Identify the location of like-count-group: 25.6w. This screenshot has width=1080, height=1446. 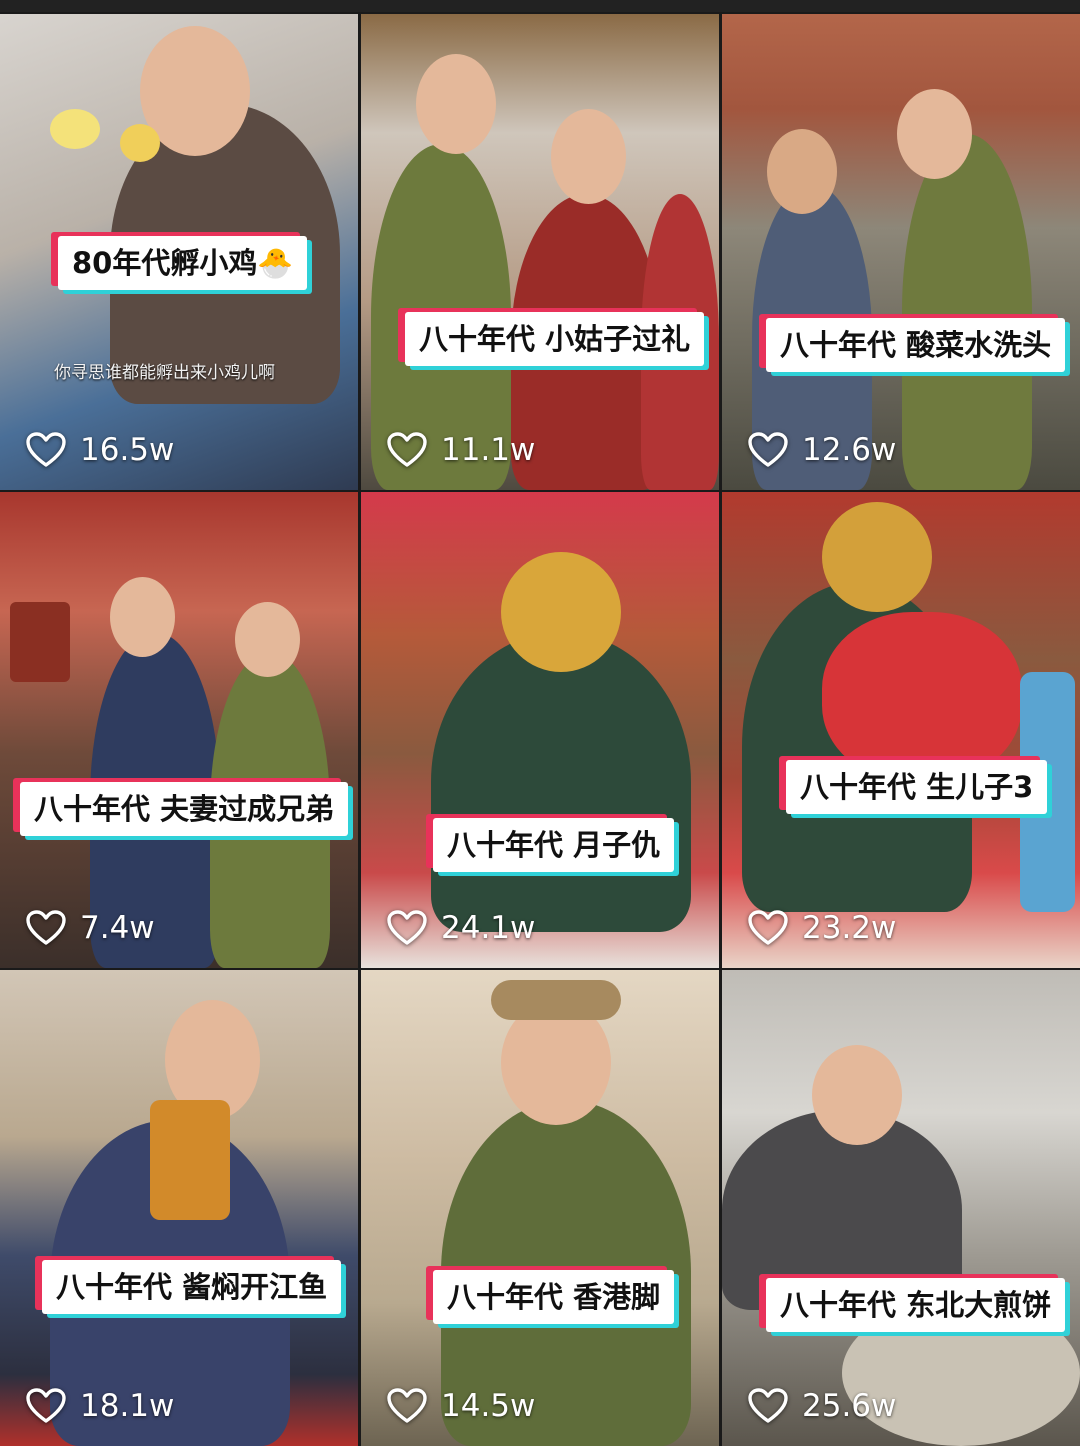
(822, 1406).